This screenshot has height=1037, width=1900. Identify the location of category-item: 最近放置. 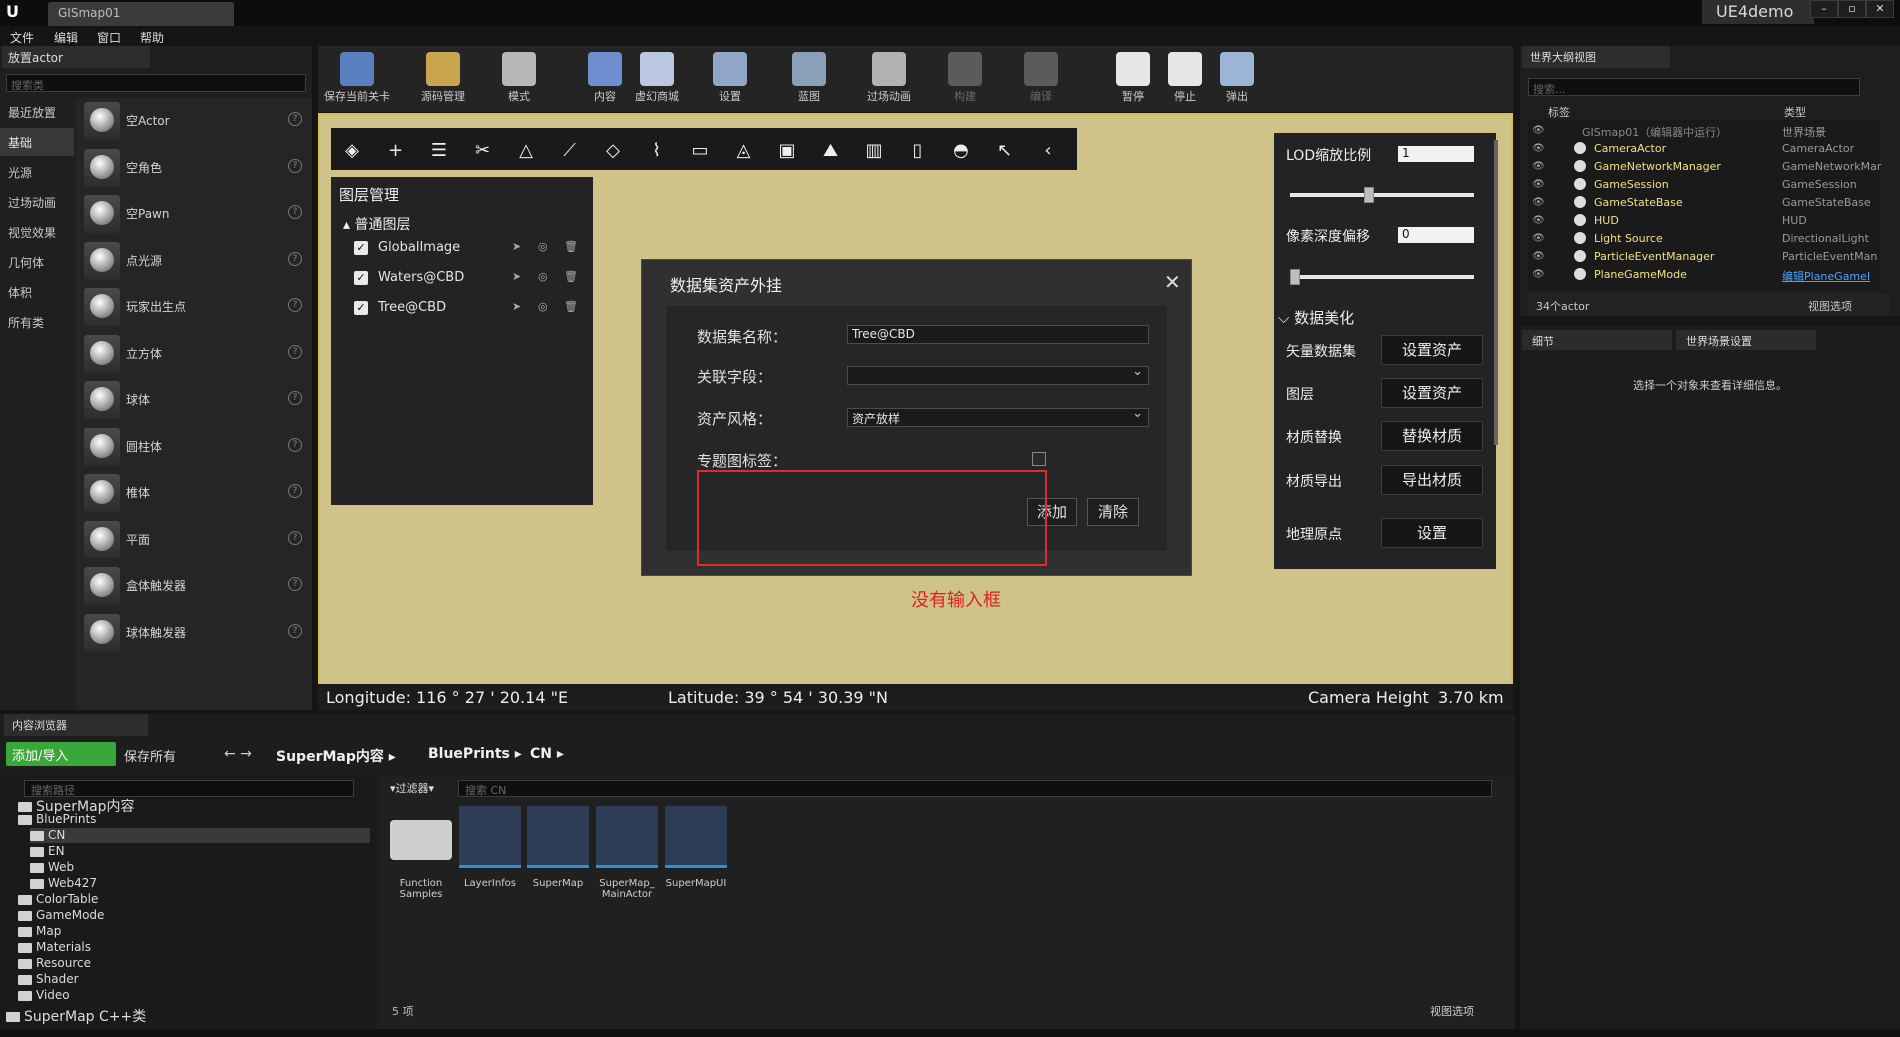
(37, 112).